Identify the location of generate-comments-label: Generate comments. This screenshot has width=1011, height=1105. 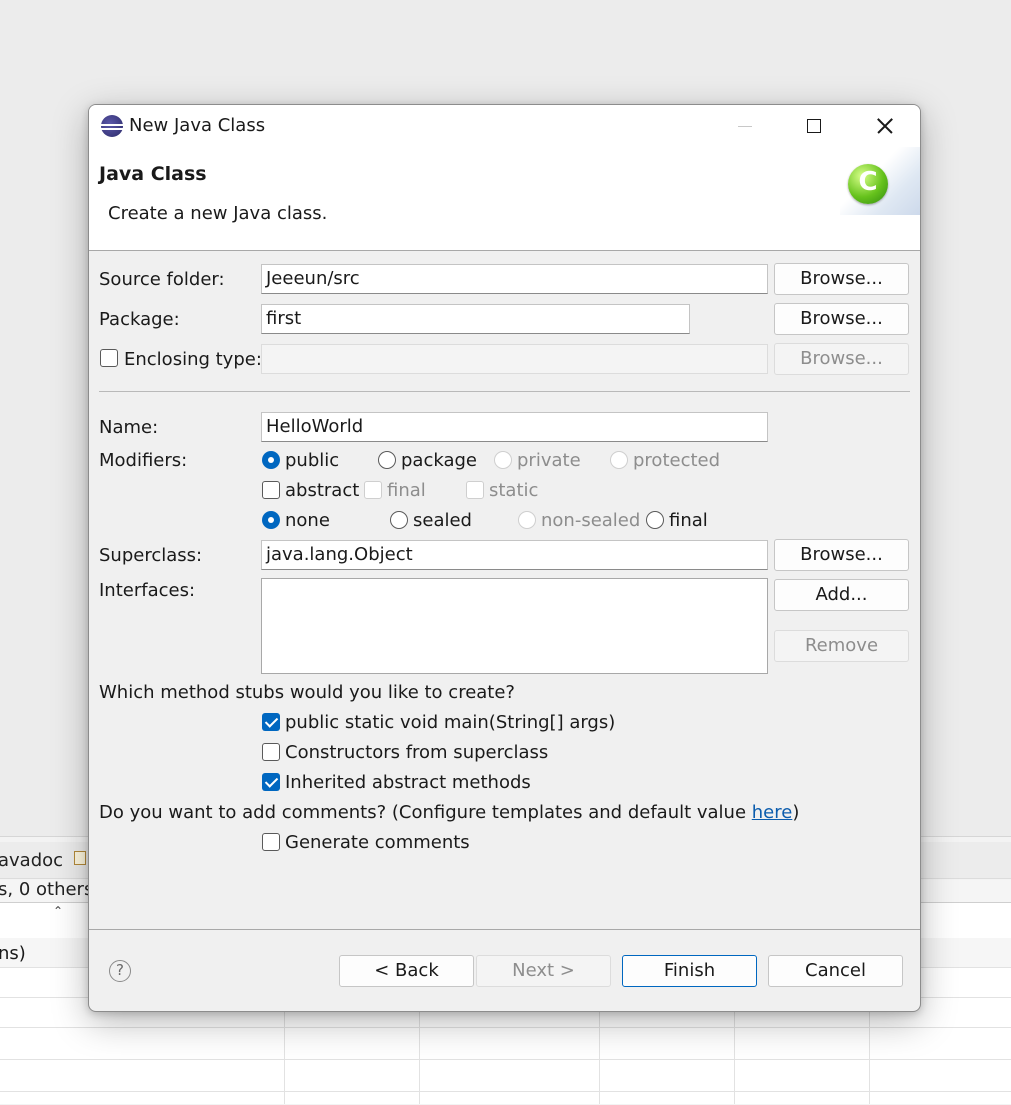
(377, 842).